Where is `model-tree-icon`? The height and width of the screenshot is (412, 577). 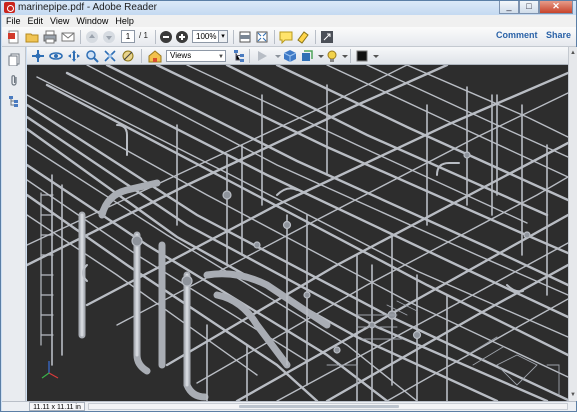
model-tree-icon is located at coordinates (14, 101).